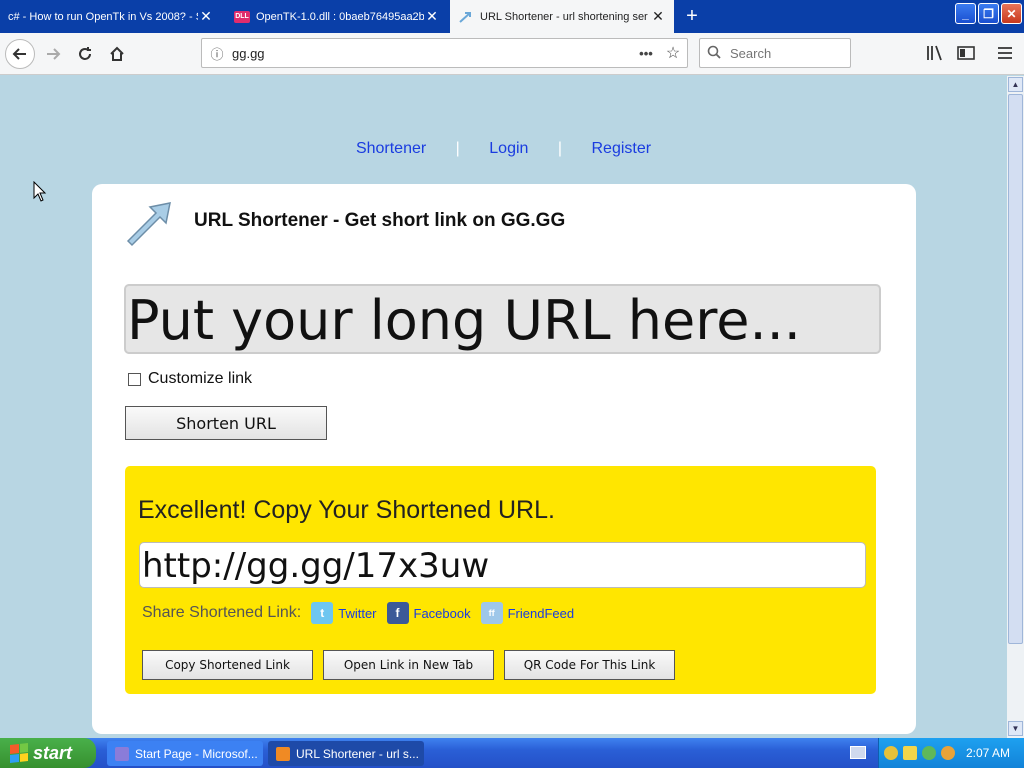  I want to click on system-tray: 2:07 AM, so click(951, 753).